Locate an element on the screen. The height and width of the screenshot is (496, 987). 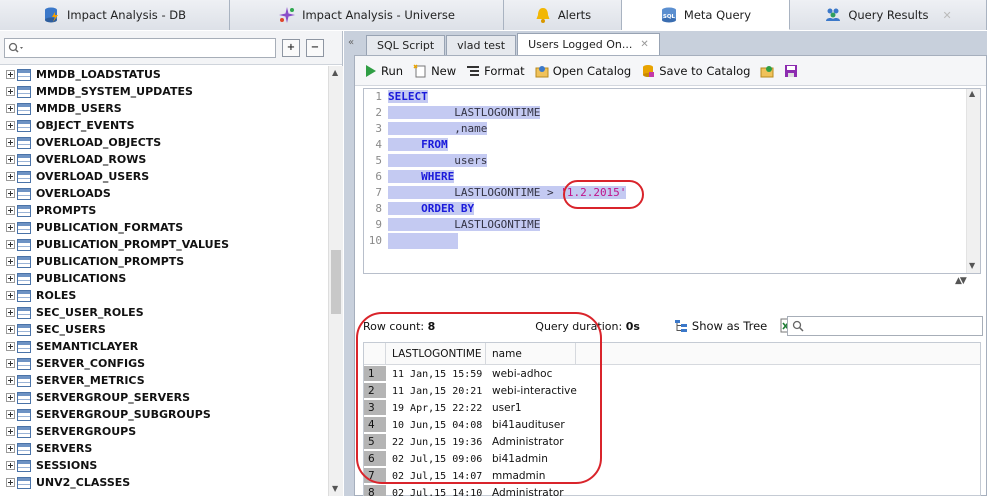
row-number: 1 is located at coordinates (375, 374).